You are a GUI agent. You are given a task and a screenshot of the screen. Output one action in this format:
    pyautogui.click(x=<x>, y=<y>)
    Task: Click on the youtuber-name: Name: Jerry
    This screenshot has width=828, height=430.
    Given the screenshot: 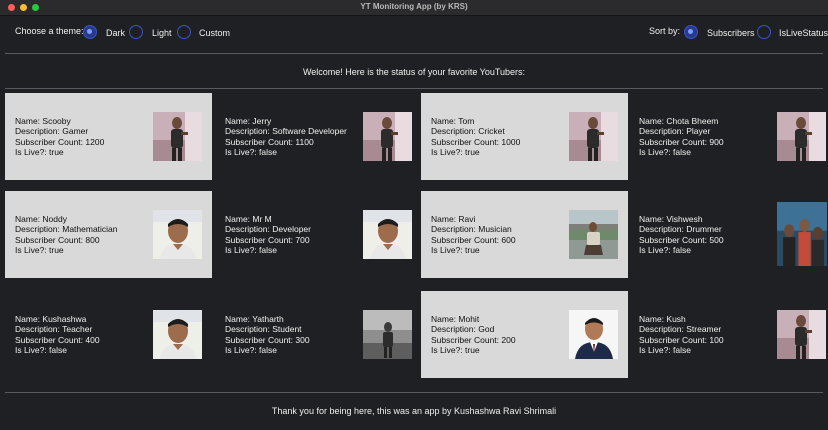 What is the action you would take?
    pyautogui.click(x=248, y=120)
    